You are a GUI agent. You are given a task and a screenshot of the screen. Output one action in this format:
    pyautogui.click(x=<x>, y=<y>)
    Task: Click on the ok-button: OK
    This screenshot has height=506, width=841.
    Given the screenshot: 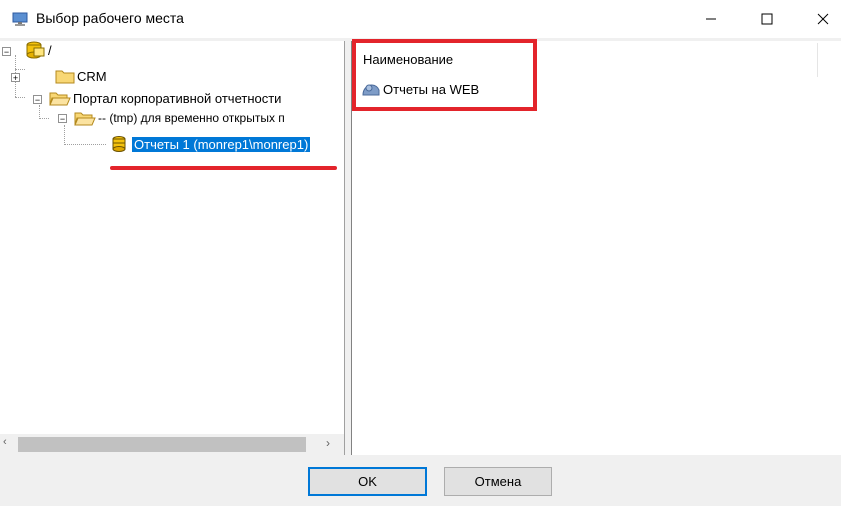 What is the action you would take?
    pyautogui.click(x=367, y=481)
    